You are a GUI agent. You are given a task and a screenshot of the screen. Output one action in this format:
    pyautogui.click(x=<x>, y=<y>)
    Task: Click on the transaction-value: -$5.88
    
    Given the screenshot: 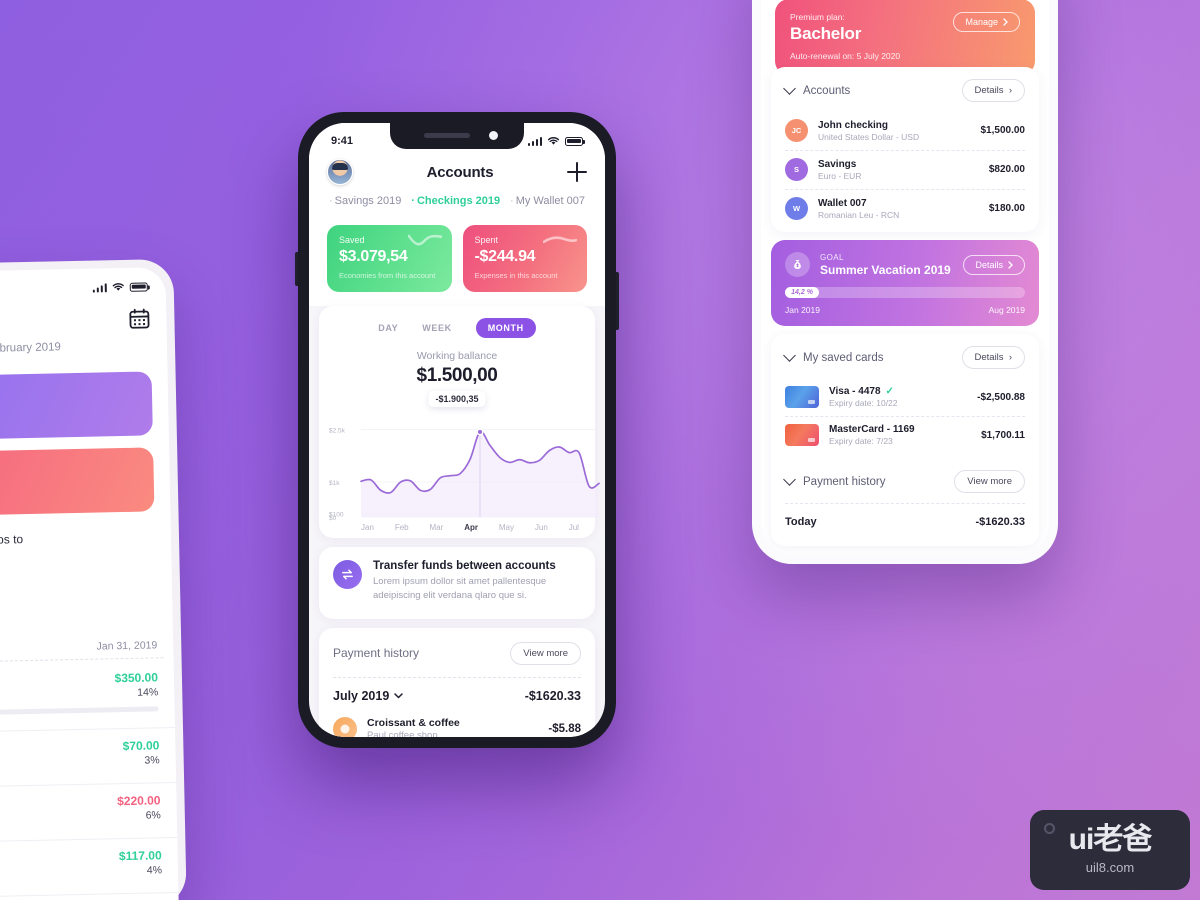 What is the action you would take?
    pyautogui.click(x=564, y=728)
    